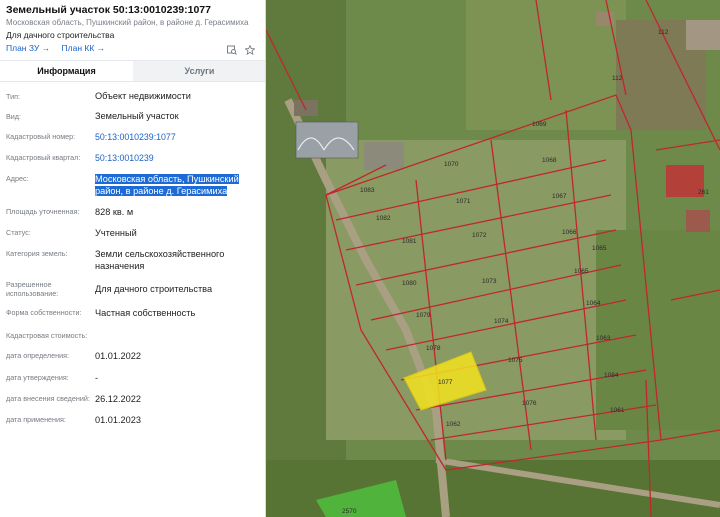  Describe the element at coordinates (539, 124) in the screenshot. I see `plot-label: 1069` at that location.